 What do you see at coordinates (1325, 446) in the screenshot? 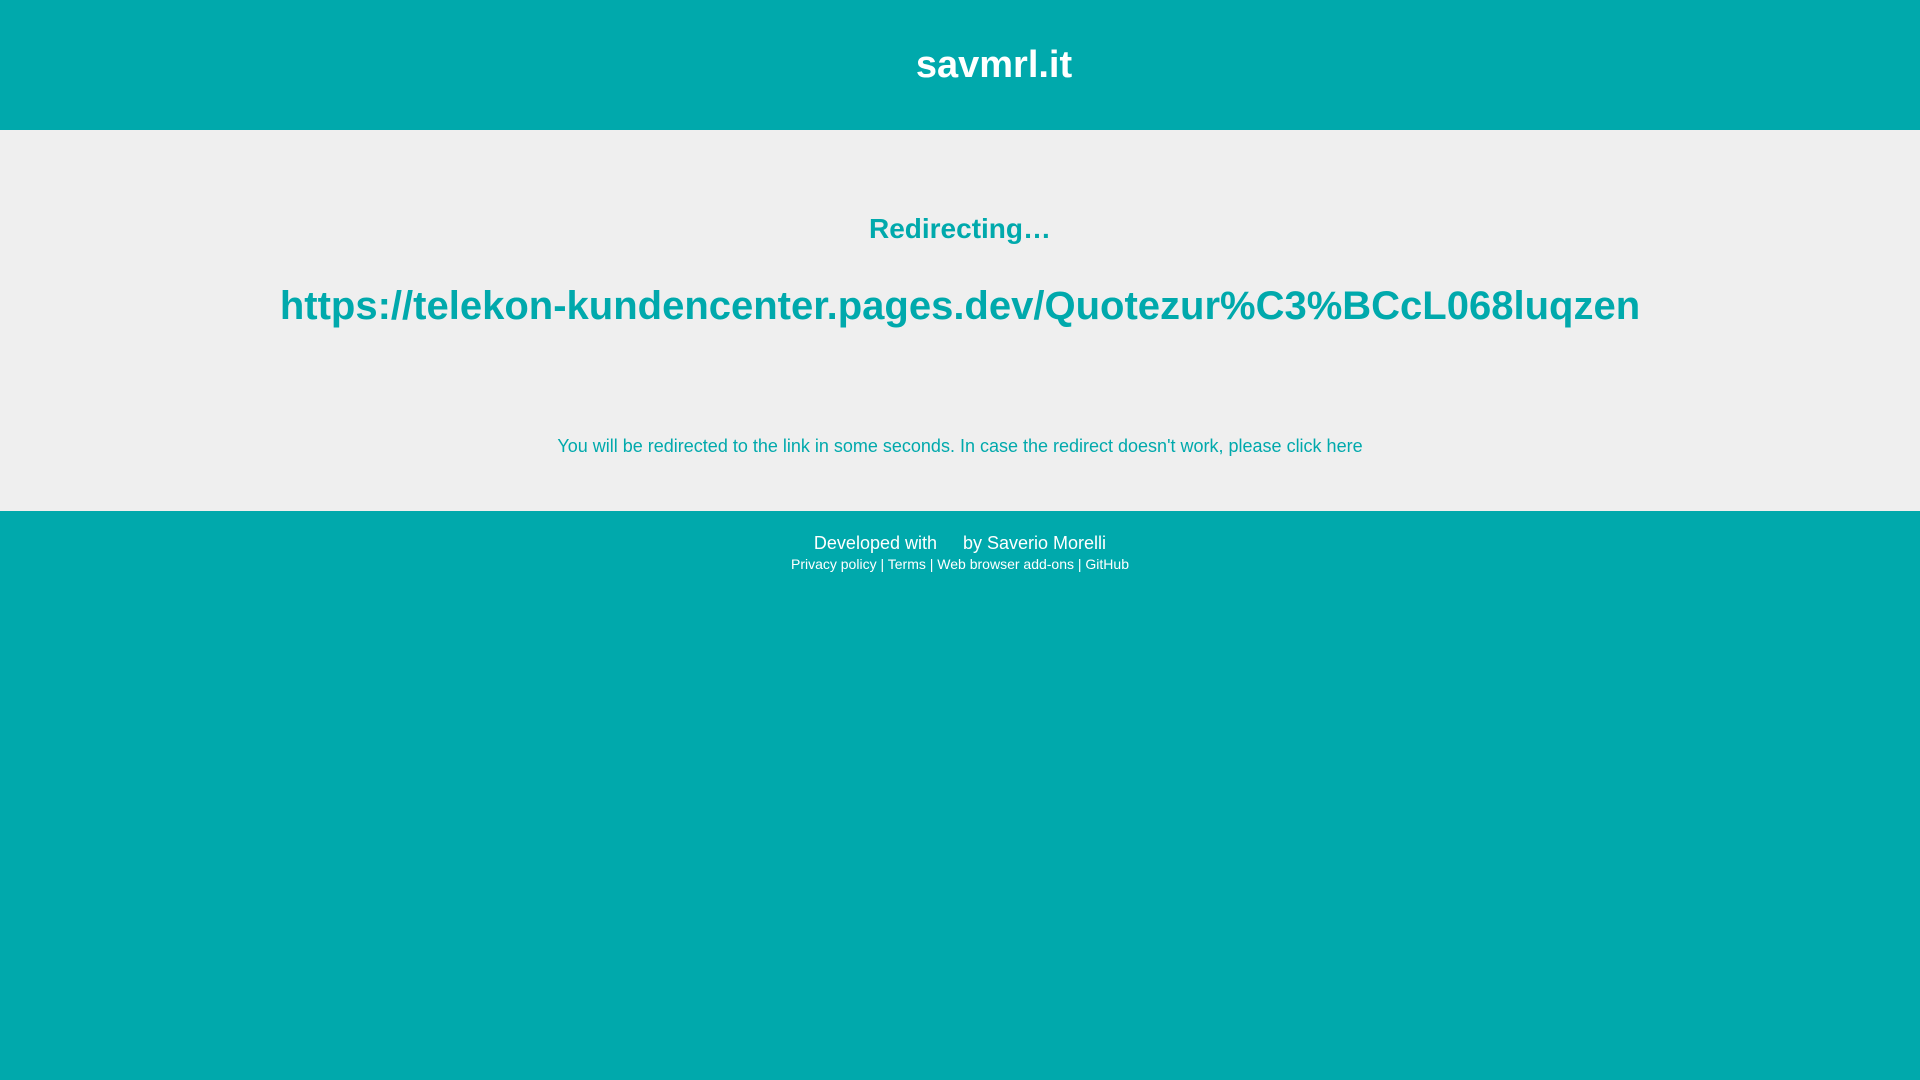
I see `click-here-link: click here` at bounding box center [1325, 446].